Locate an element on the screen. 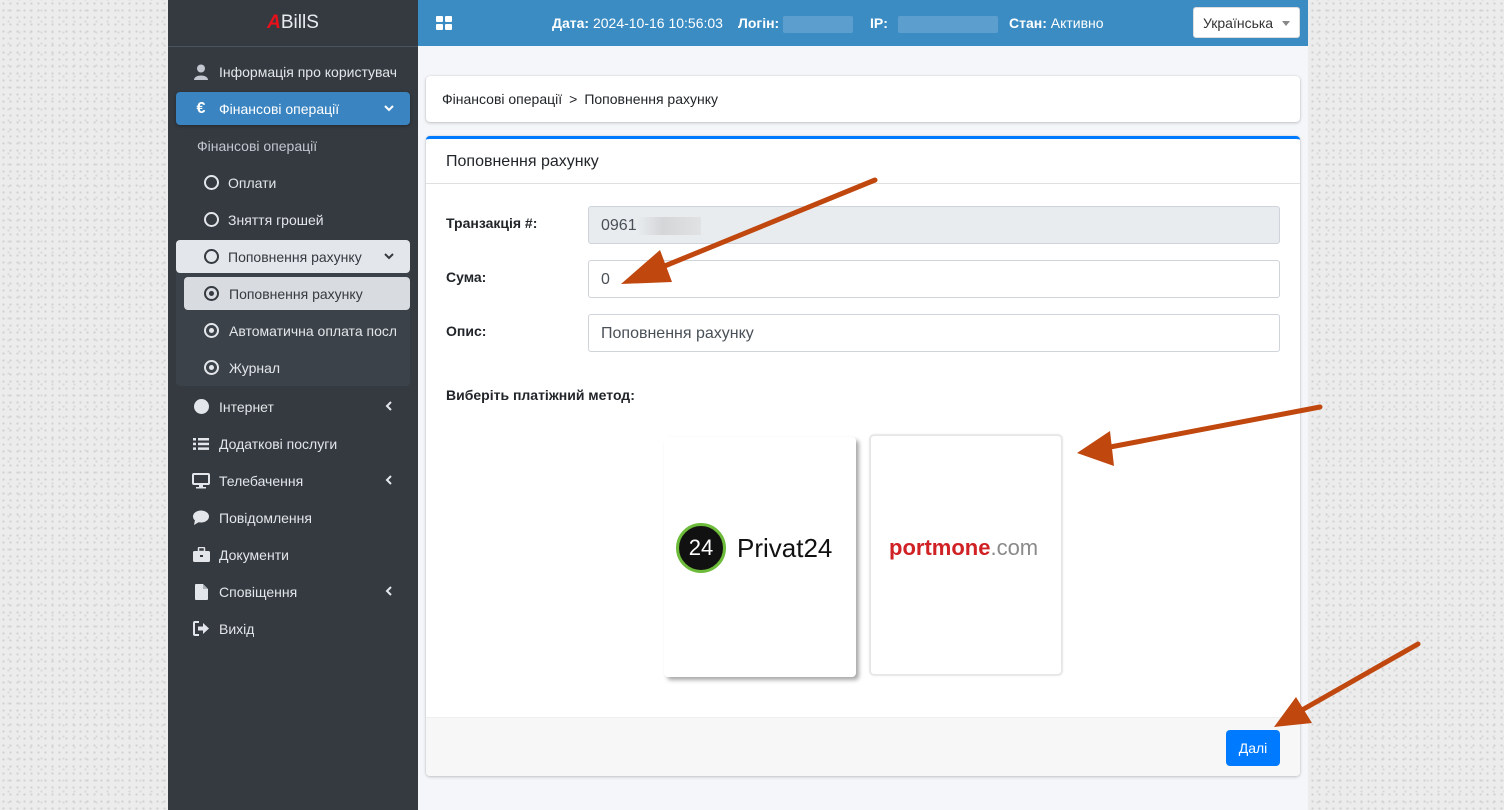  briefcase-icon is located at coordinates (201, 555).